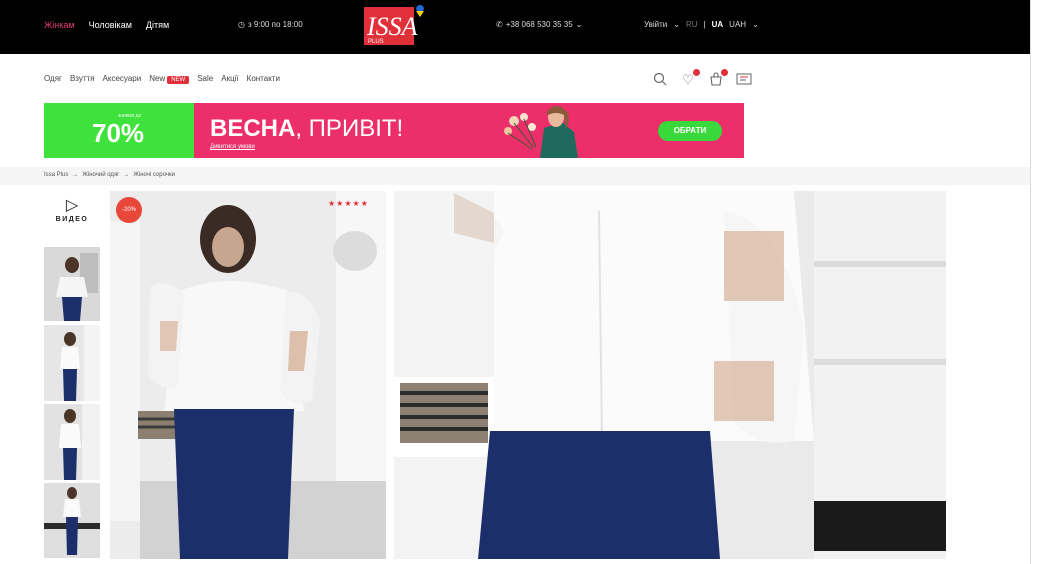 Image resolution: width=1040 pixels, height=564 pixels. What do you see at coordinates (178, 80) in the screenshot?
I see `new-badge: NEW` at bounding box center [178, 80].